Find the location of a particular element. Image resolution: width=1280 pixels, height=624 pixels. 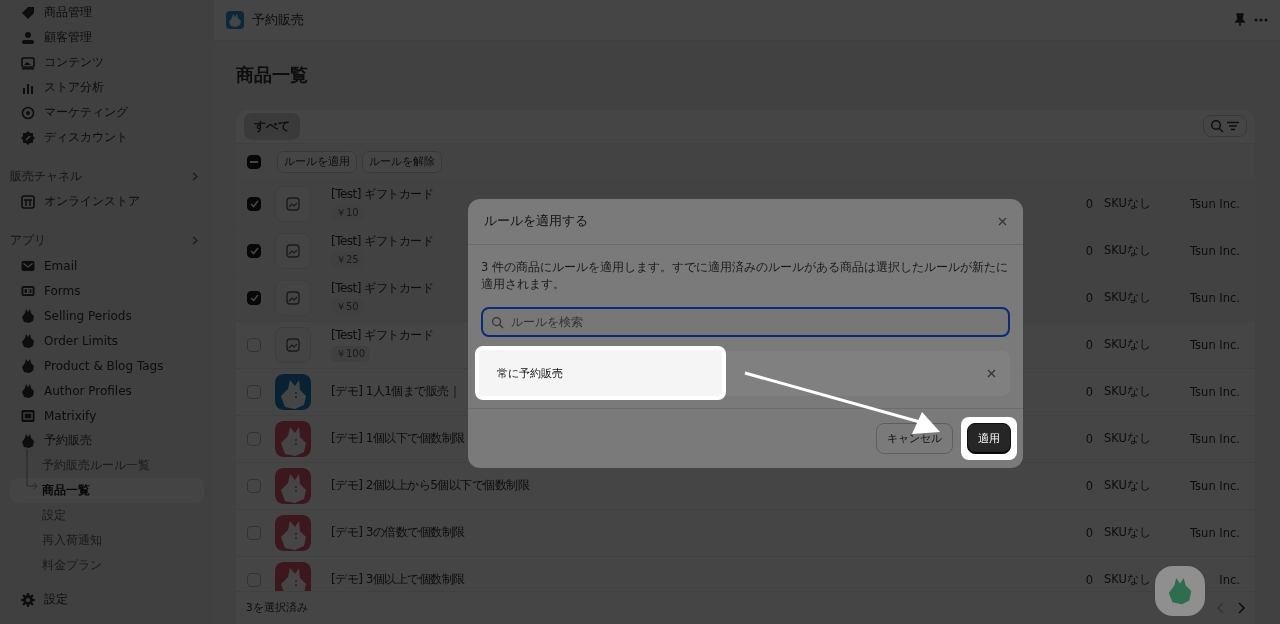

cancel-button: キャンセル is located at coordinates (914, 438).